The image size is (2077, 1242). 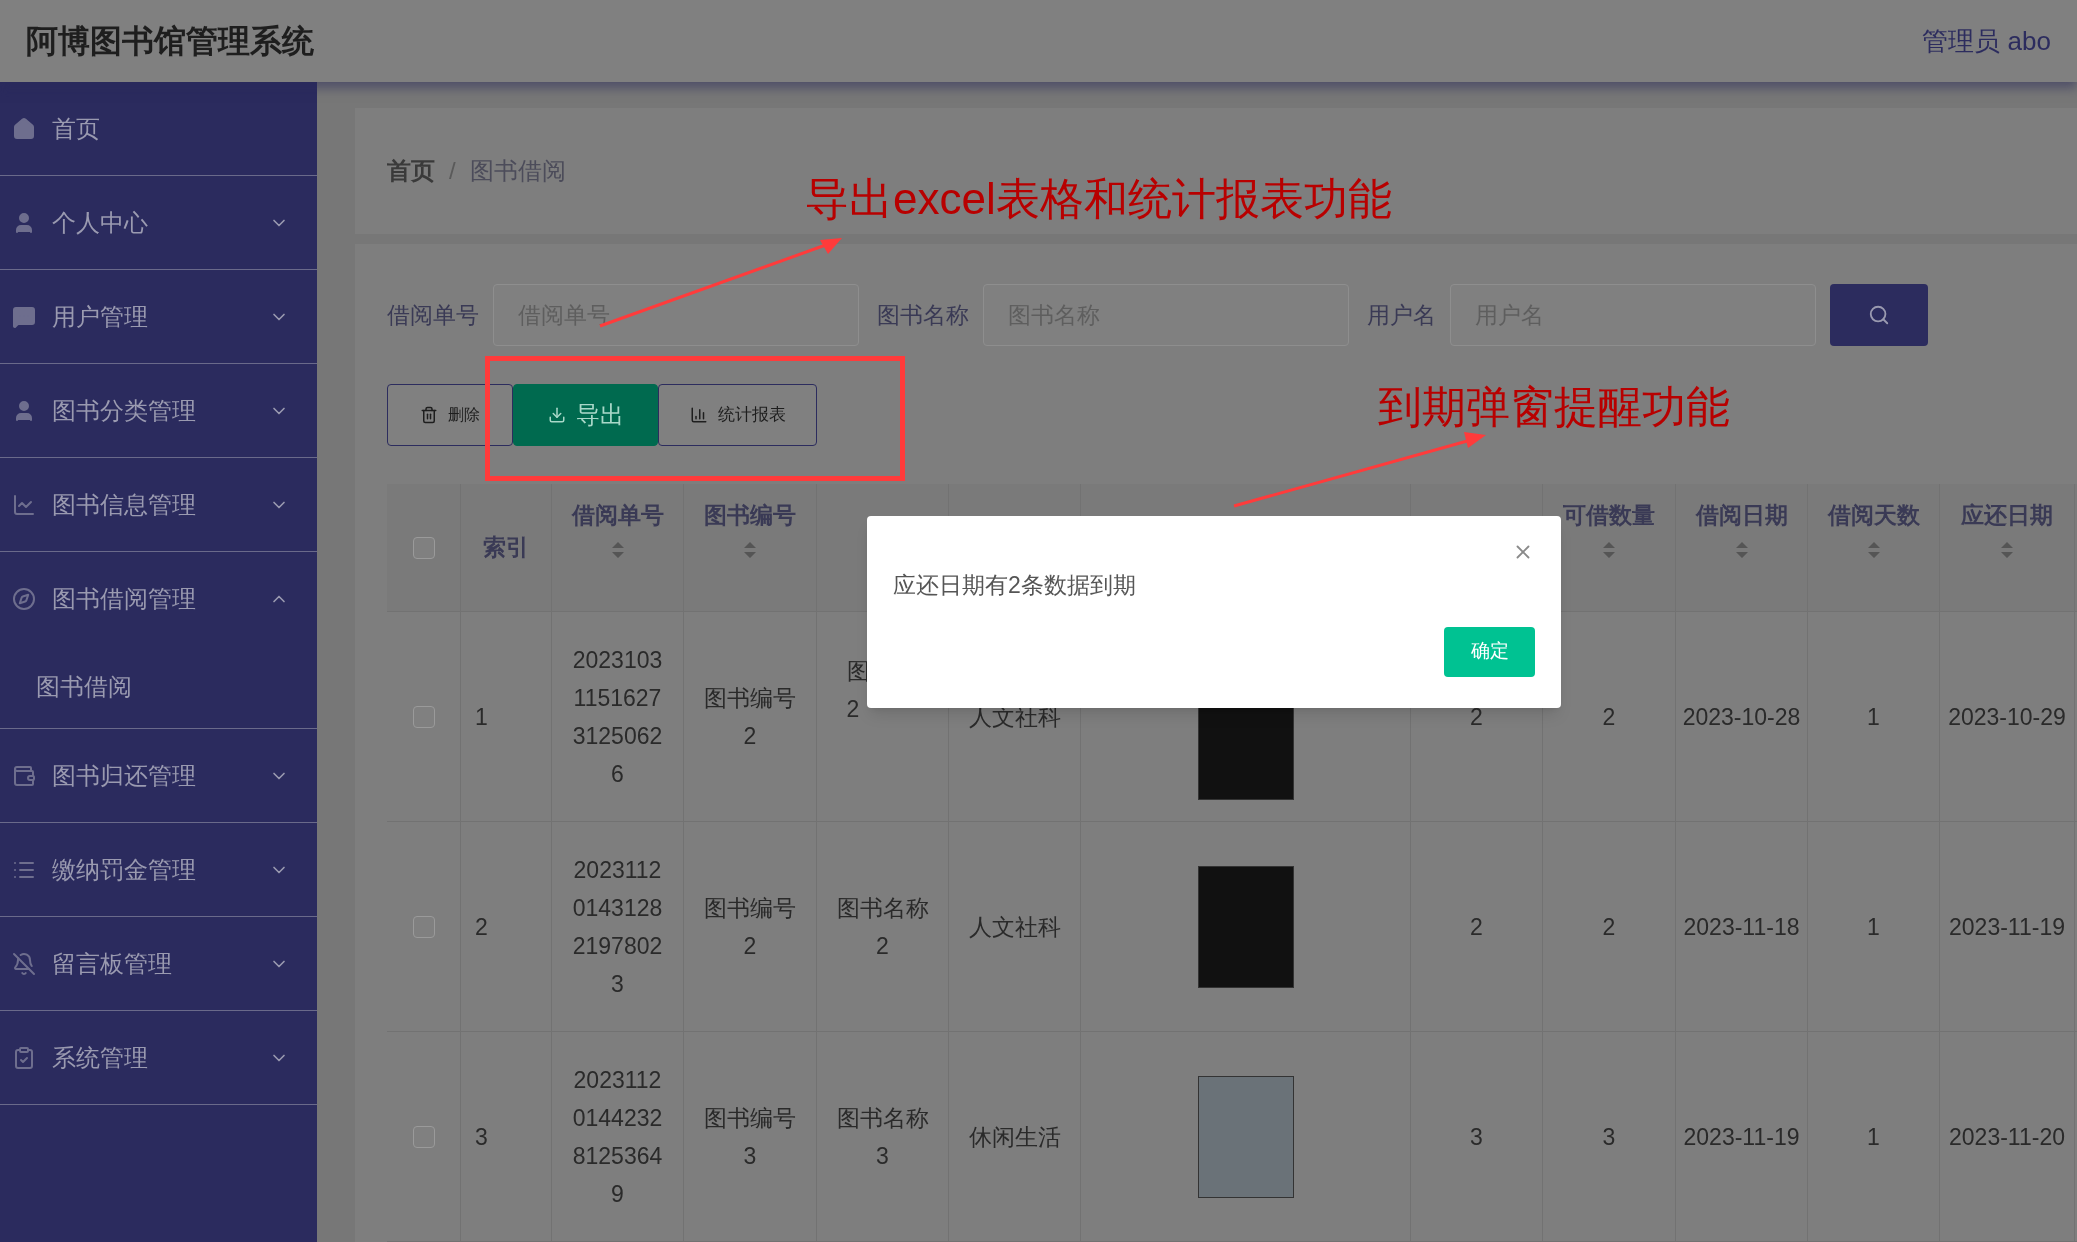 I want to click on dialog-message: 应还日期有2条数据到期, so click(x=1015, y=585).